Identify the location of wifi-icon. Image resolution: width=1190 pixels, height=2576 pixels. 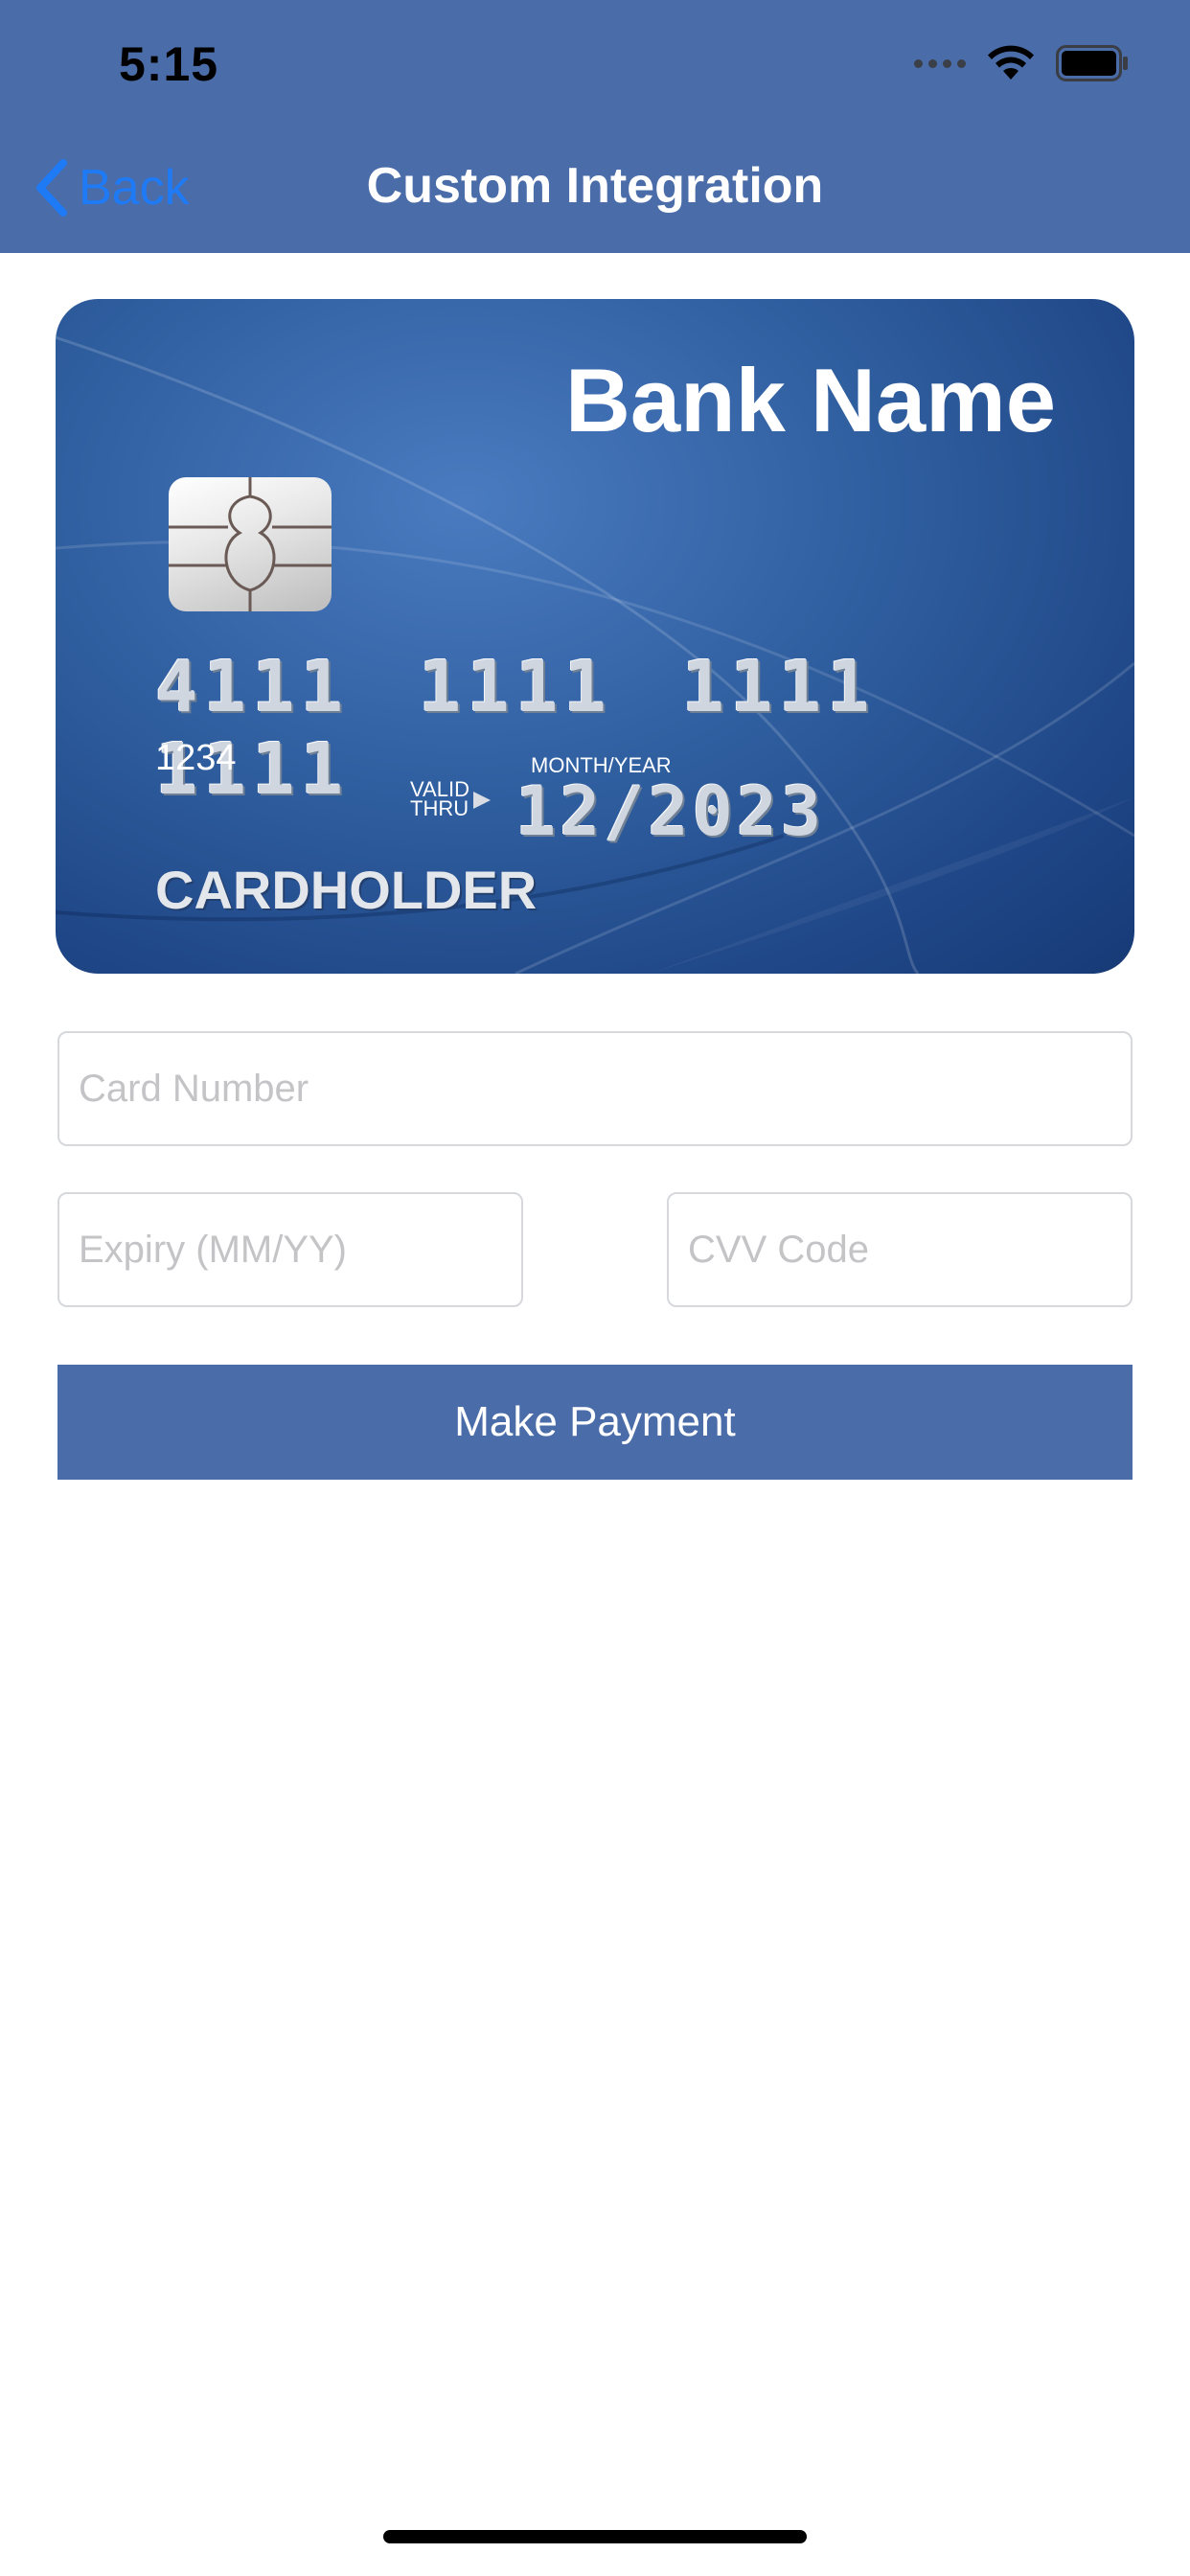
(1011, 63).